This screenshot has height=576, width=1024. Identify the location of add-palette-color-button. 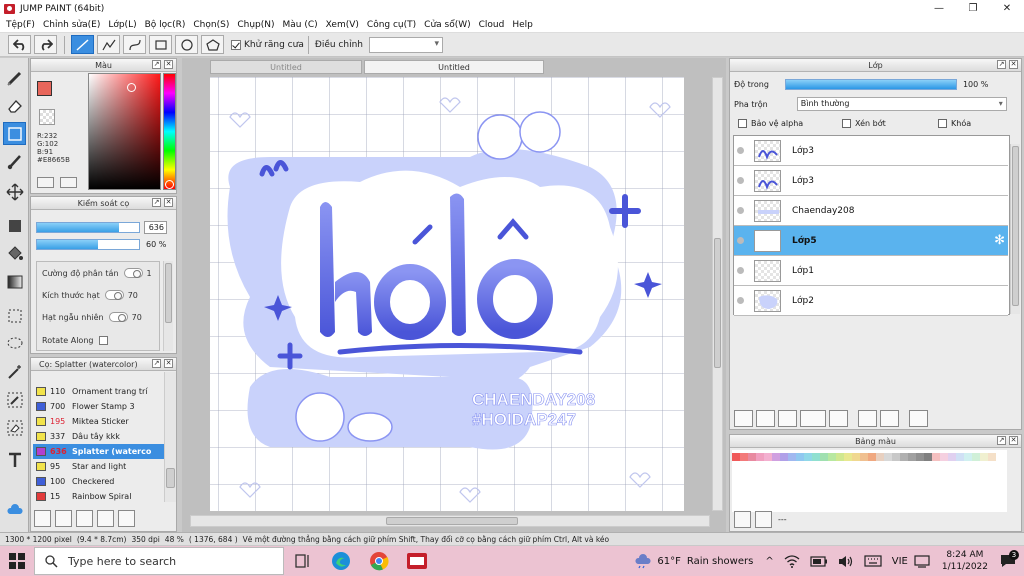
(742, 519).